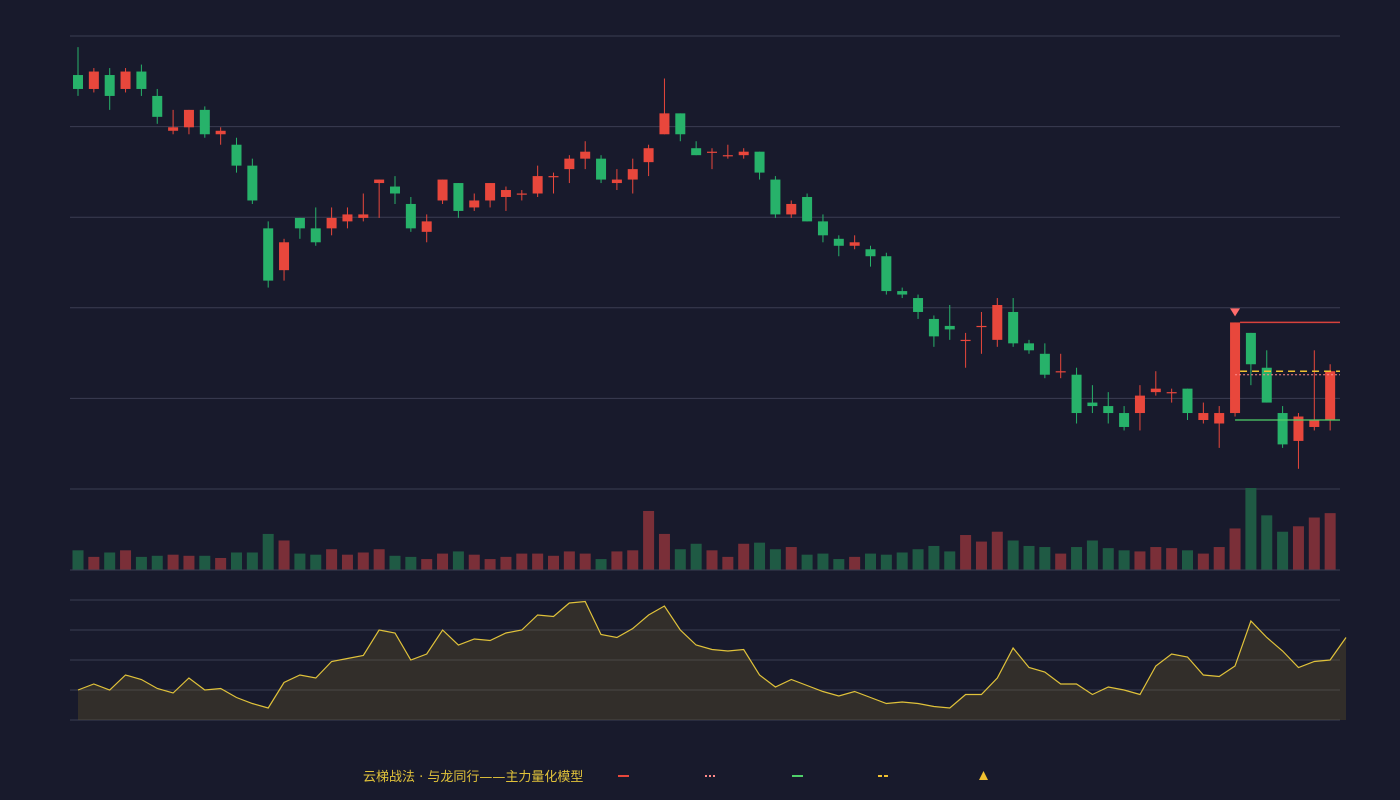  What do you see at coordinates (473, 777) in the screenshot?
I see `legend-title: 云梯战法 · 与龙同行——主力量化模型` at bounding box center [473, 777].